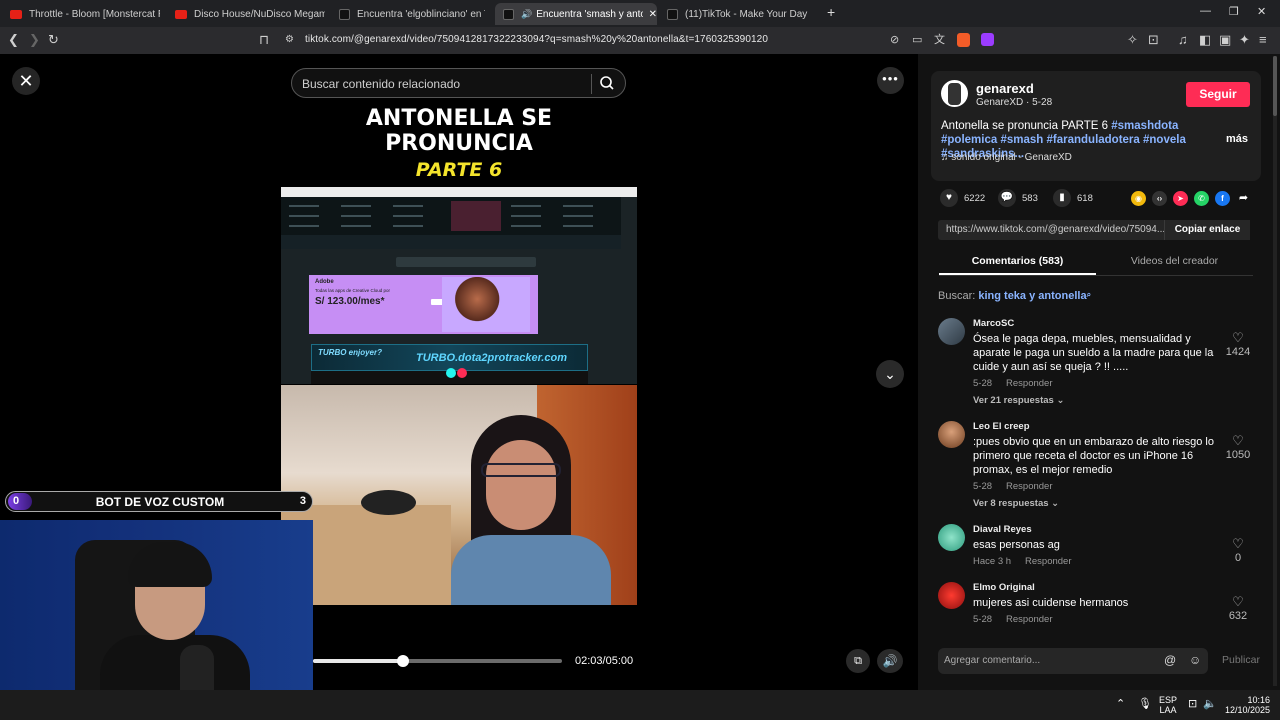 The height and width of the screenshot is (720, 1280). What do you see at coordinates (1120, 704) in the screenshot?
I see `chevron-up-icon: ⌃` at bounding box center [1120, 704].